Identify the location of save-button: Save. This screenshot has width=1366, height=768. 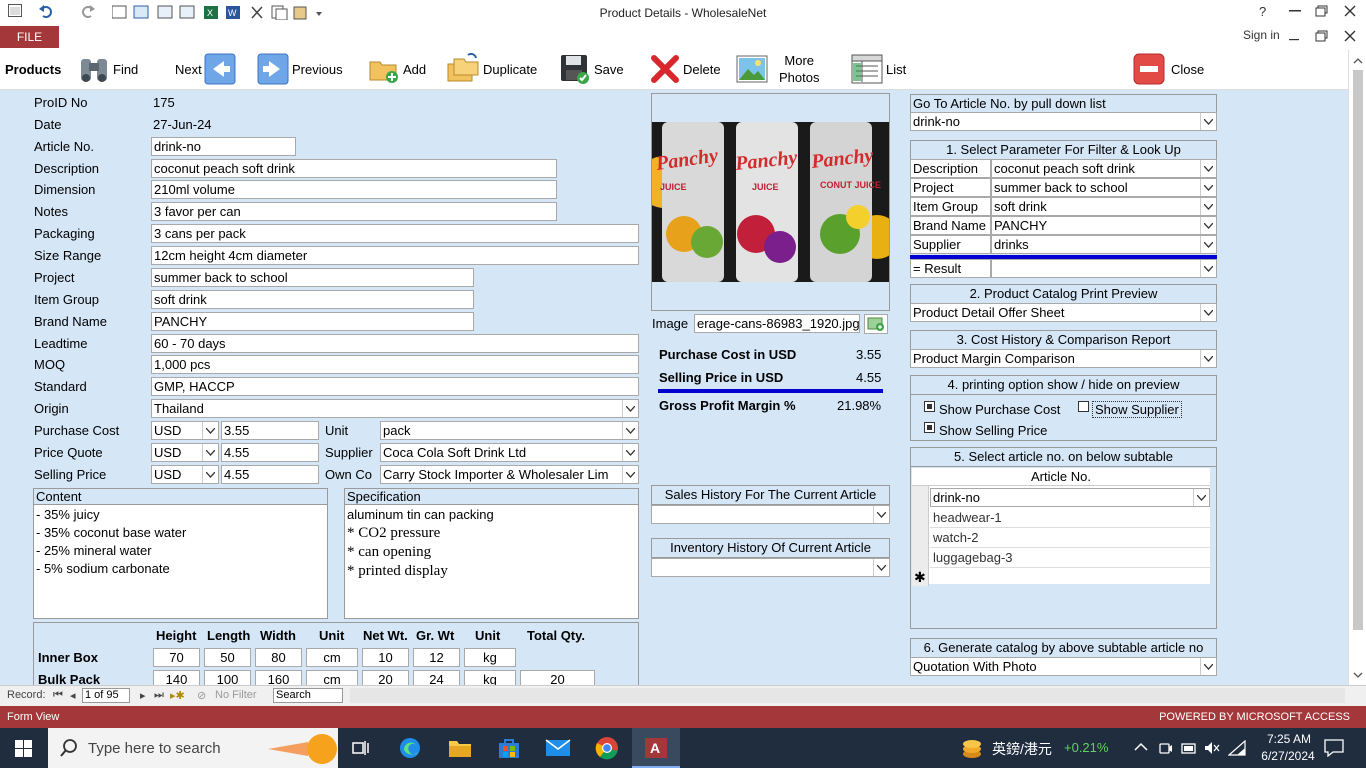
(591, 69).